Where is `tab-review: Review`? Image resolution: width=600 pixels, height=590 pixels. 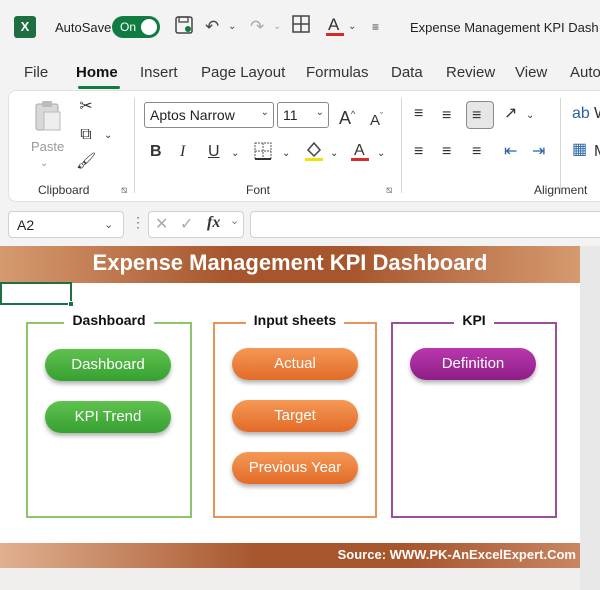 tab-review: Review is located at coordinates (470, 72).